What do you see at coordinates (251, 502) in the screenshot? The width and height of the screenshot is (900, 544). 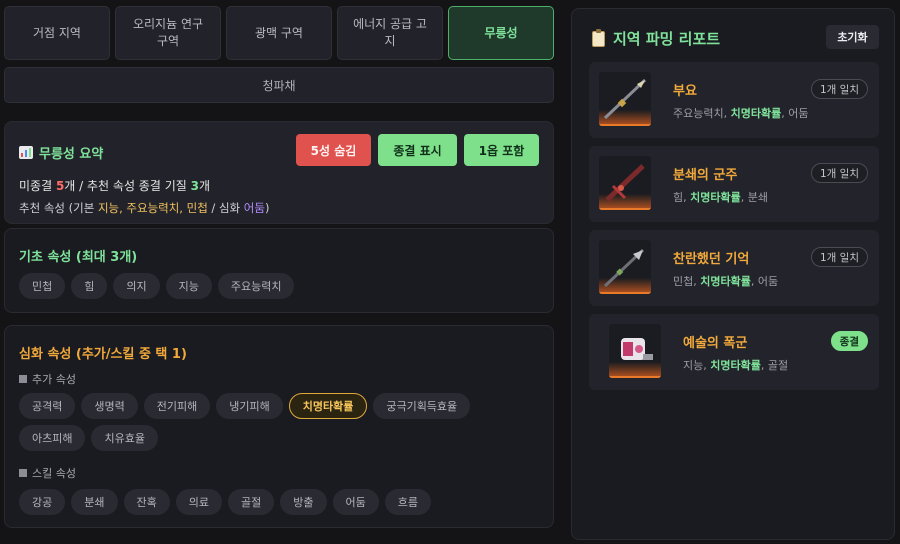 I see `chip-skill: 골절` at bounding box center [251, 502].